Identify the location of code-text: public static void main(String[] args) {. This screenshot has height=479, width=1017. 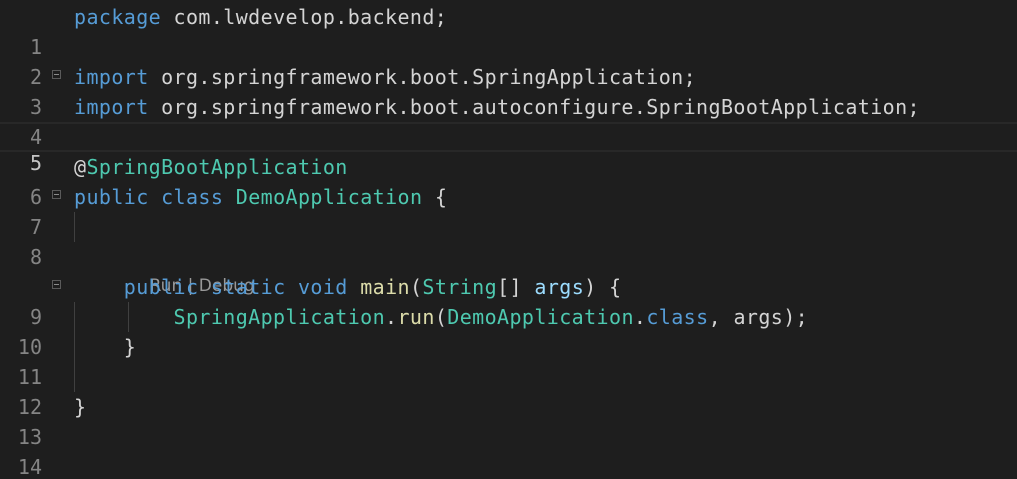
(348, 287).